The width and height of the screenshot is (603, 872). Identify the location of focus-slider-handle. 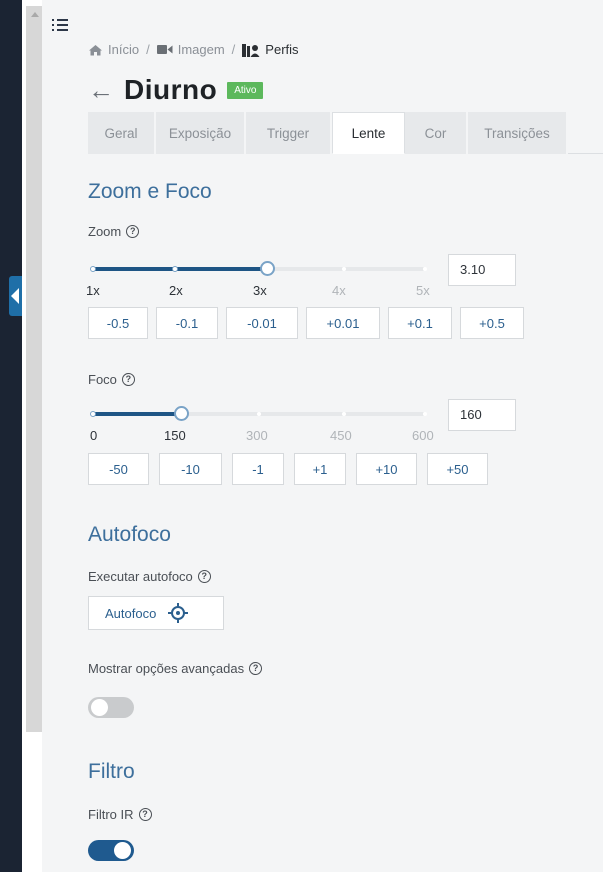
(181, 413).